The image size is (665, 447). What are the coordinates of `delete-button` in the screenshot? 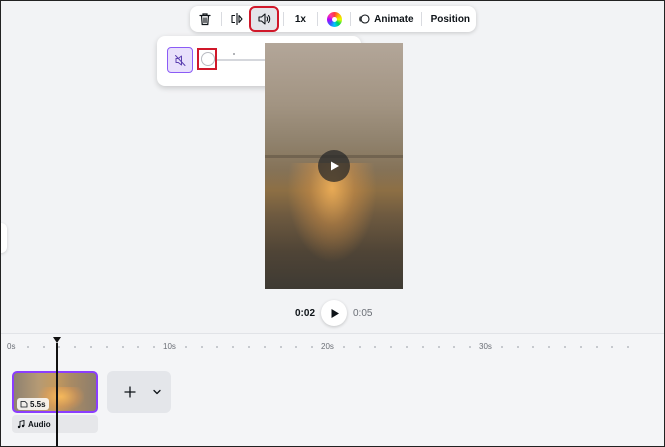 It's located at (205, 19).